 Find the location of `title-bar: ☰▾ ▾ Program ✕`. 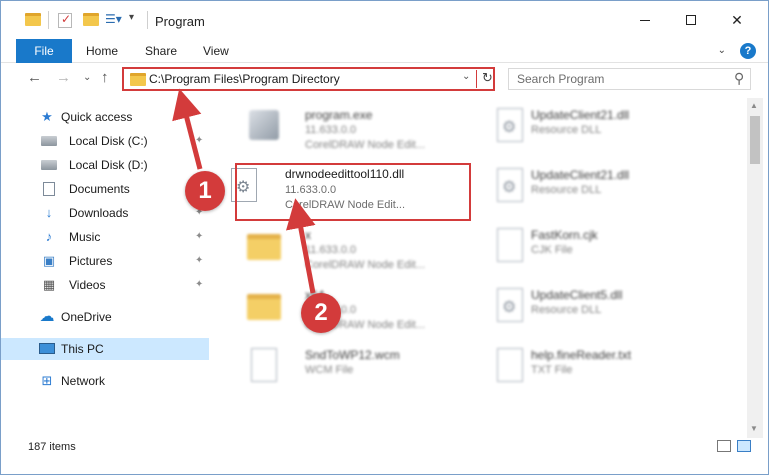

title-bar: ☰▾ ▾ Program ✕ is located at coordinates (384, 20).